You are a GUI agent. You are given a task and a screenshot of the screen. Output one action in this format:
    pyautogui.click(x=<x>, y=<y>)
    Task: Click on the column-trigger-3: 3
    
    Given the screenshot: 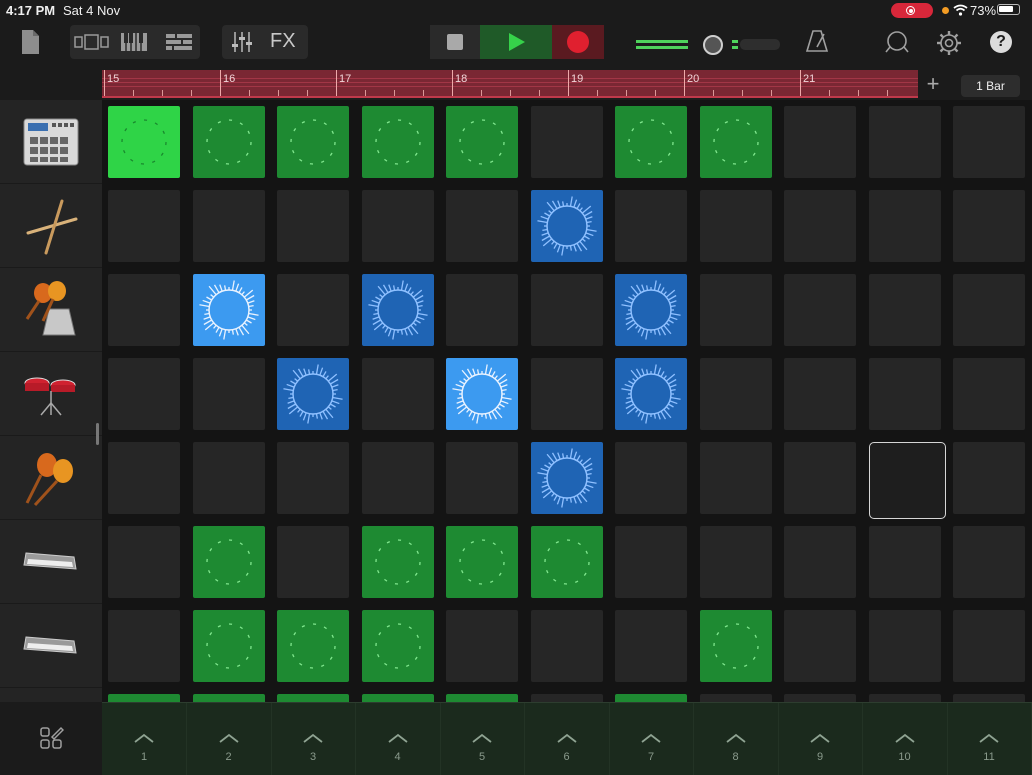 What is the action you would take?
    pyautogui.click(x=313, y=739)
    